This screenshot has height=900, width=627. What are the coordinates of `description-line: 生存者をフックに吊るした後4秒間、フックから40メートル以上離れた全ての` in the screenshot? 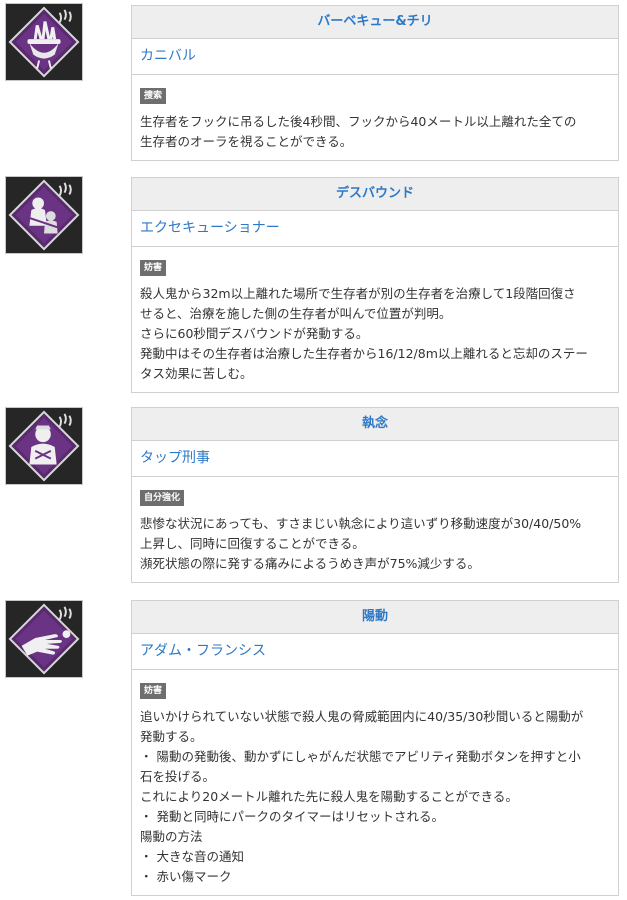 It's located at (358, 121).